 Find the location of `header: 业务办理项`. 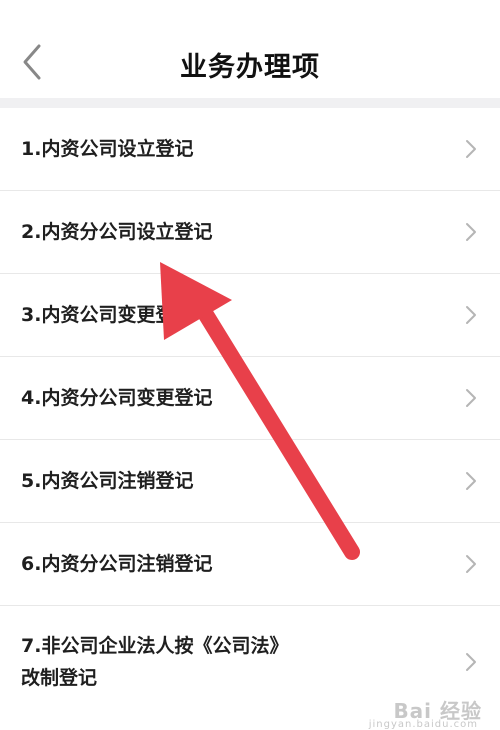

header: 业务办理项 is located at coordinates (250, 49).